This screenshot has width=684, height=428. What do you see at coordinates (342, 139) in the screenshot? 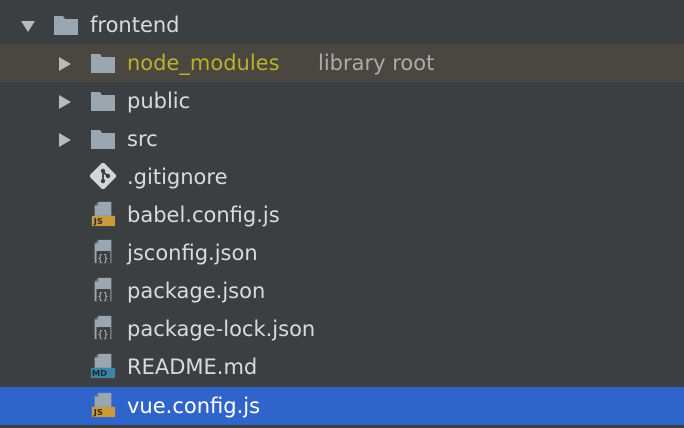
I see `tree-item-src: src` at bounding box center [342, 139].